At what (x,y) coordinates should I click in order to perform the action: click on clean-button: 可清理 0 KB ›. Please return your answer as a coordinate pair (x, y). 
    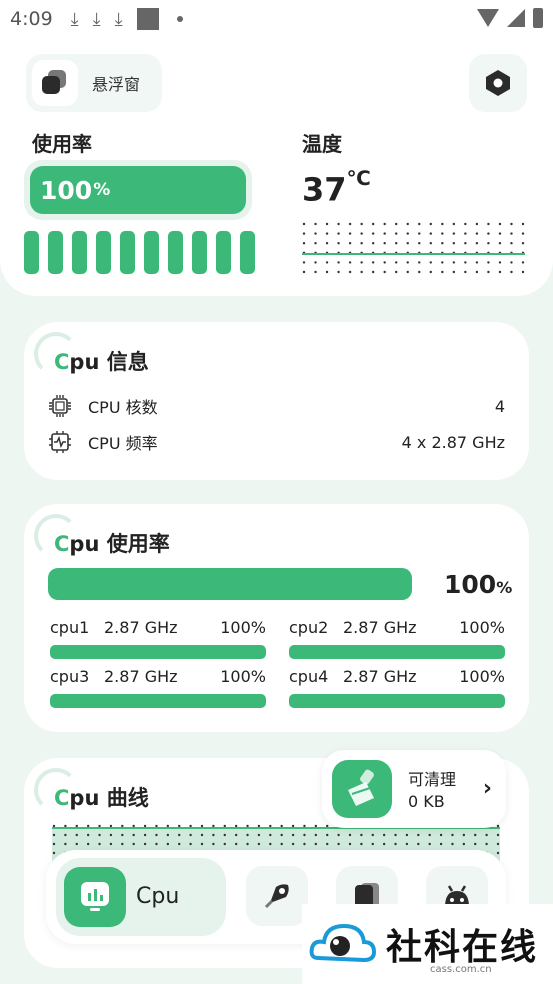
    Looking at the image, I should click on (414, 789).